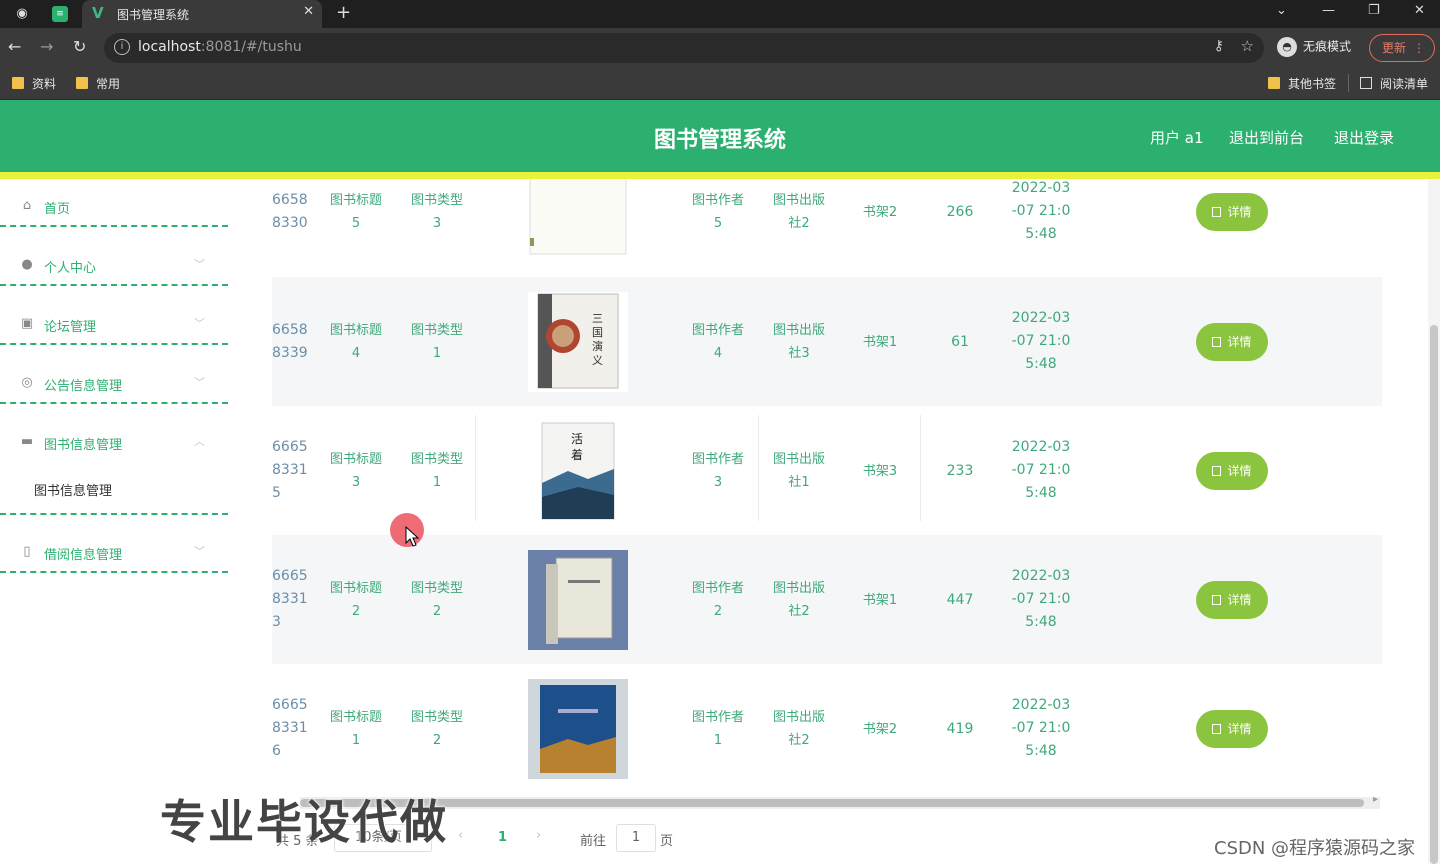  I want to click on cell-shelf: 书架1, so click(880, 600).